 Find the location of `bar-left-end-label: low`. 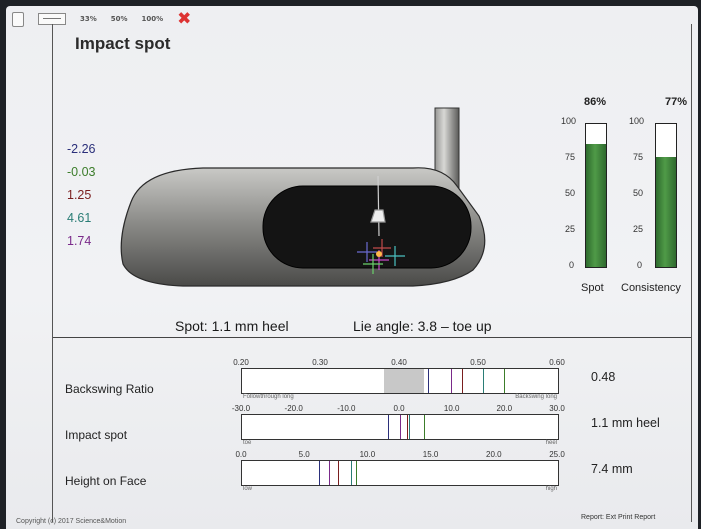

bar-left-end-label: low is located at coordinates (248, 489).